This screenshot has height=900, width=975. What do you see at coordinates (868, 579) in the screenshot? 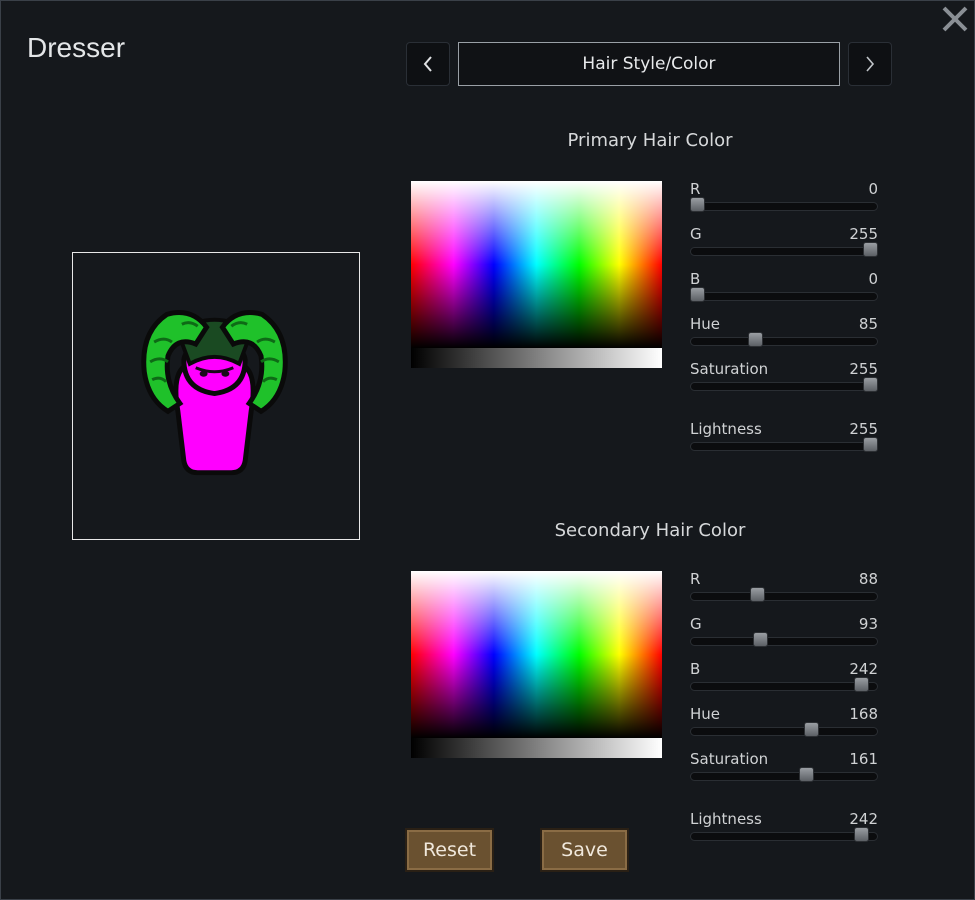
I see `slider-value: 88` at bounding box center [868, 579].